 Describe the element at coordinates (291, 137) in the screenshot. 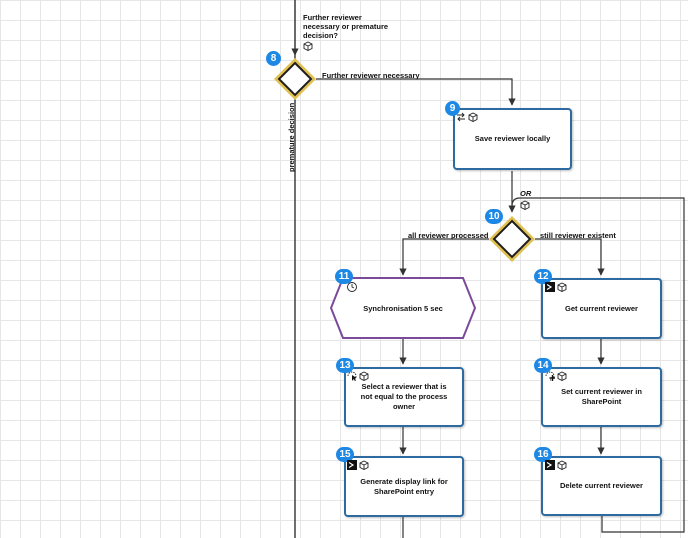

I see `branch-label-premature-decision: premature decision` at that location.